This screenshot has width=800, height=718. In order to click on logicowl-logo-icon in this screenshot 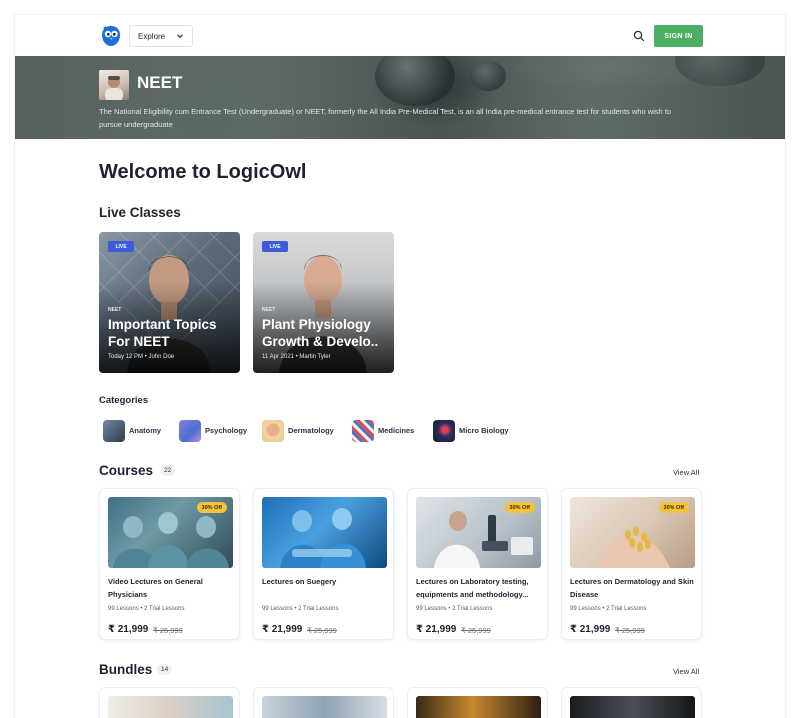, I will do `click(111, 36)`.